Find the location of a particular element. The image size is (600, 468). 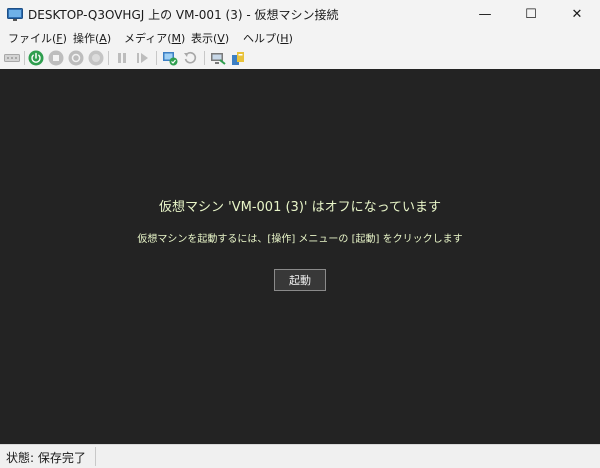

resume-icon is located at coordinates (142, 58).